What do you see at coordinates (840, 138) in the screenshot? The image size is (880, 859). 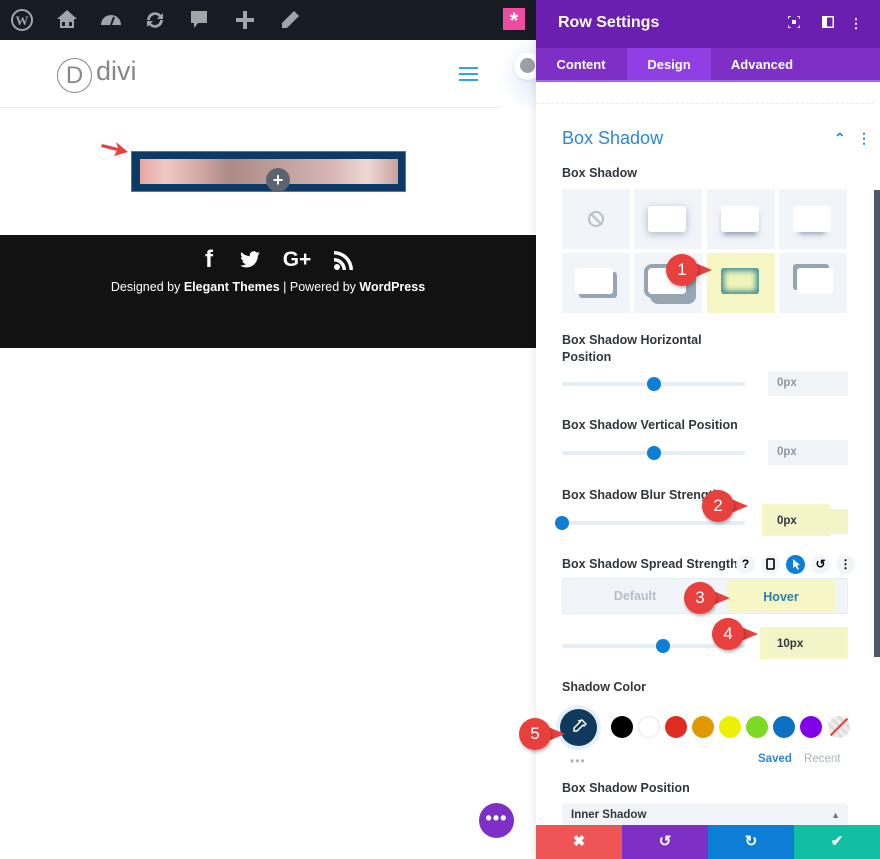 I see `collapse-chevron-icon: ⌃` at bounding box center [840, 138].